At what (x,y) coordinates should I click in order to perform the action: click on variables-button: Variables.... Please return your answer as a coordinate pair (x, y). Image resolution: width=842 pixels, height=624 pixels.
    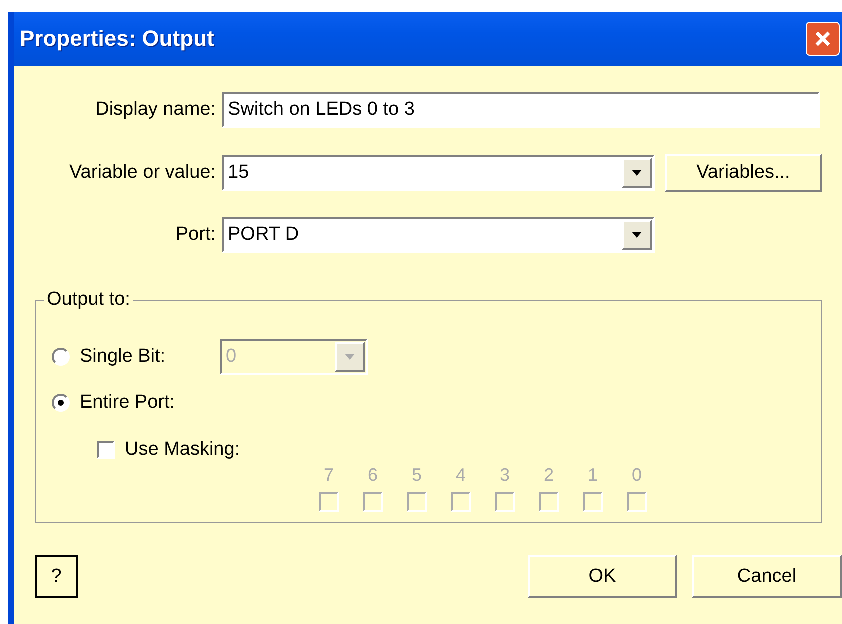
    Looking at the image, I should click on (743, 173).